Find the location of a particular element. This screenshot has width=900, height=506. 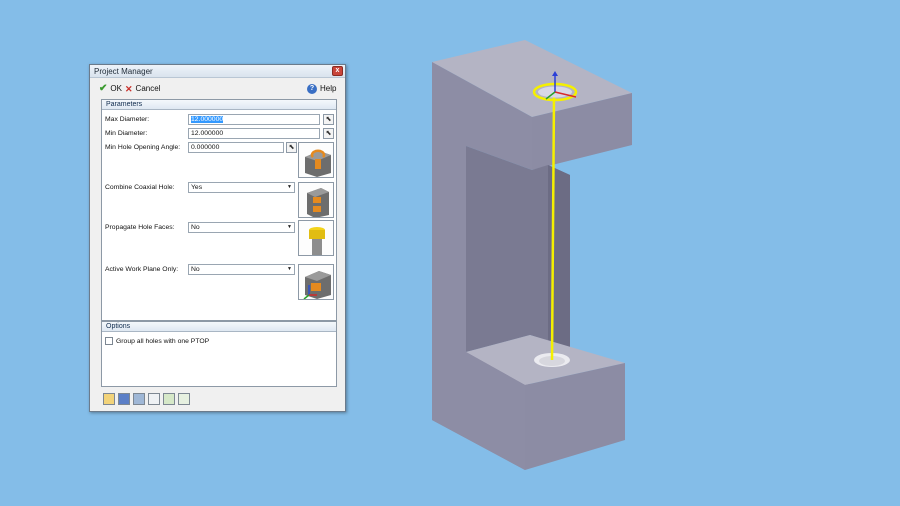

min-diameter-label: Min Diameter: is located at coordinates (126, 133).